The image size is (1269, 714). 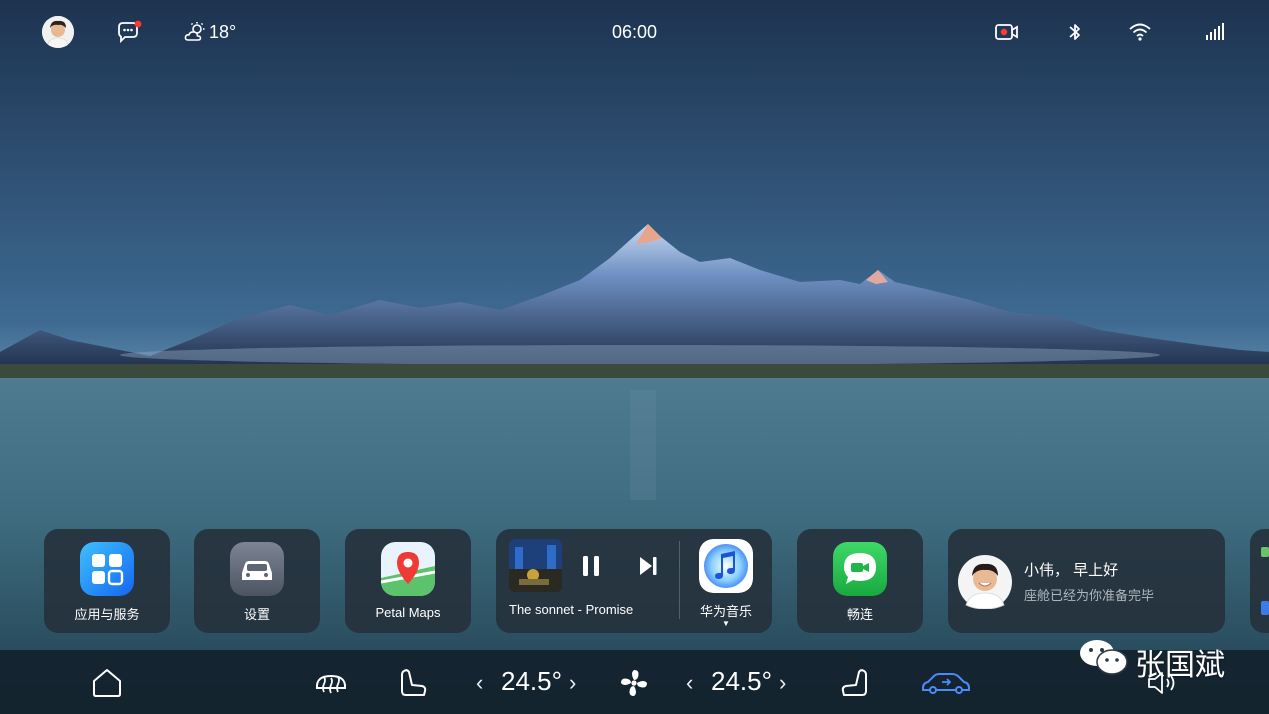 What do you see at coordinates (331, 683) in the screenshot?
I see `rear-defrost-icon` at bounding box center [331, 683].